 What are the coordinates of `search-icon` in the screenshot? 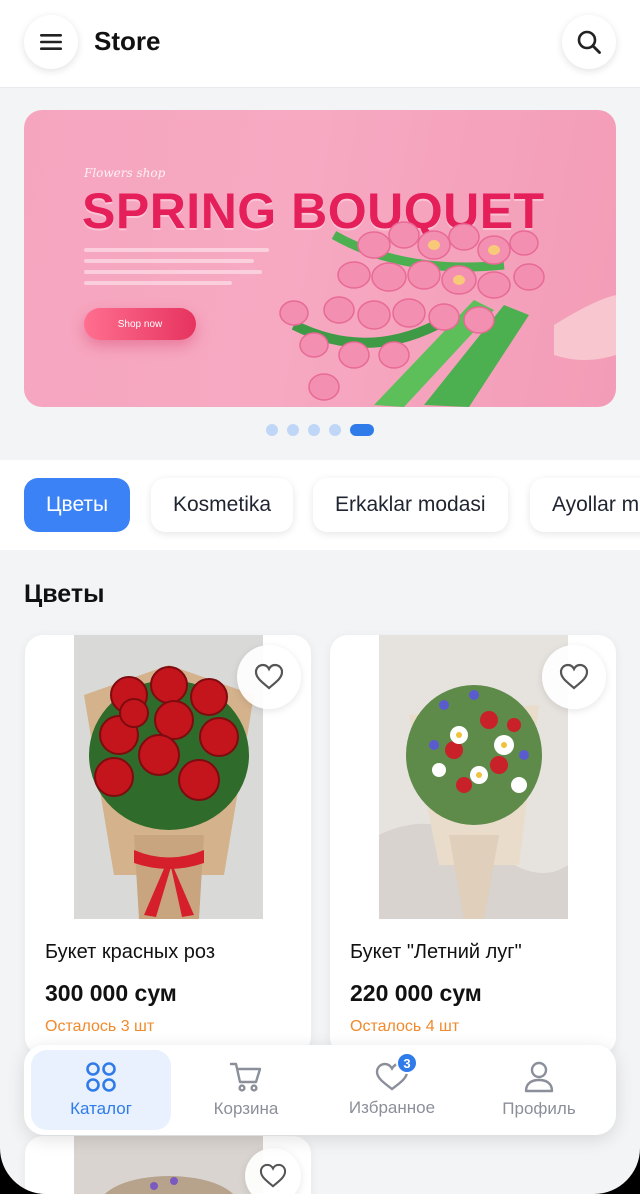 It's located at (589, 42).